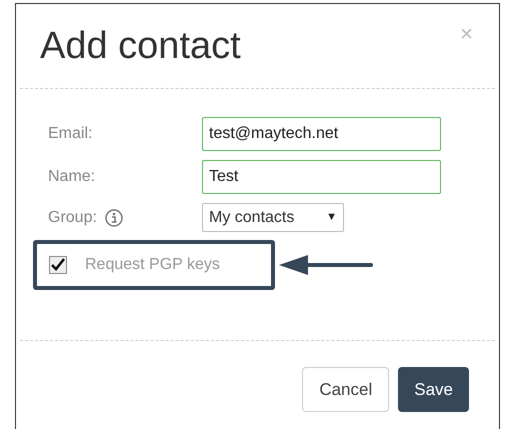 The height and width of the screenshot is (429, 505). What do you see at coordinates (346, 389) in the screenshot?
I see `cancel-button: Cancel` at bounding box center [346, 389].